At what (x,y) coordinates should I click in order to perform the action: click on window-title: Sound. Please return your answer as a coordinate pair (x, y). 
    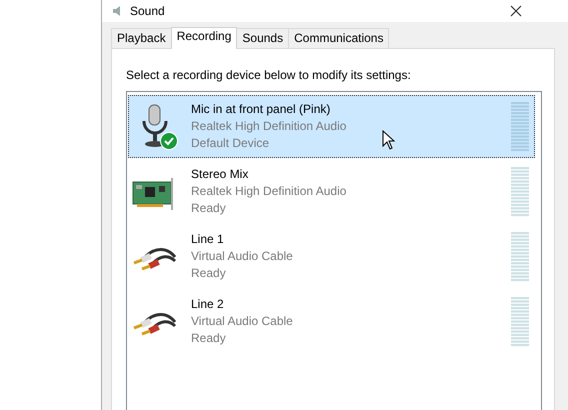
    Looking at the image, I should click on (147, 11).